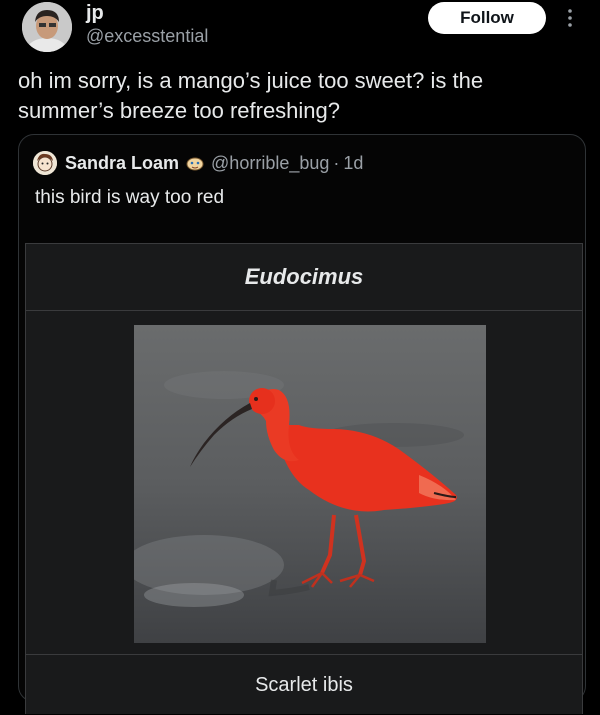 Image resolution: width=600 pixels, height=715 pixels. What do you see at coordinates (47, 27) in the screenshot?
I see `avatar` at bounding box center [47, 27].